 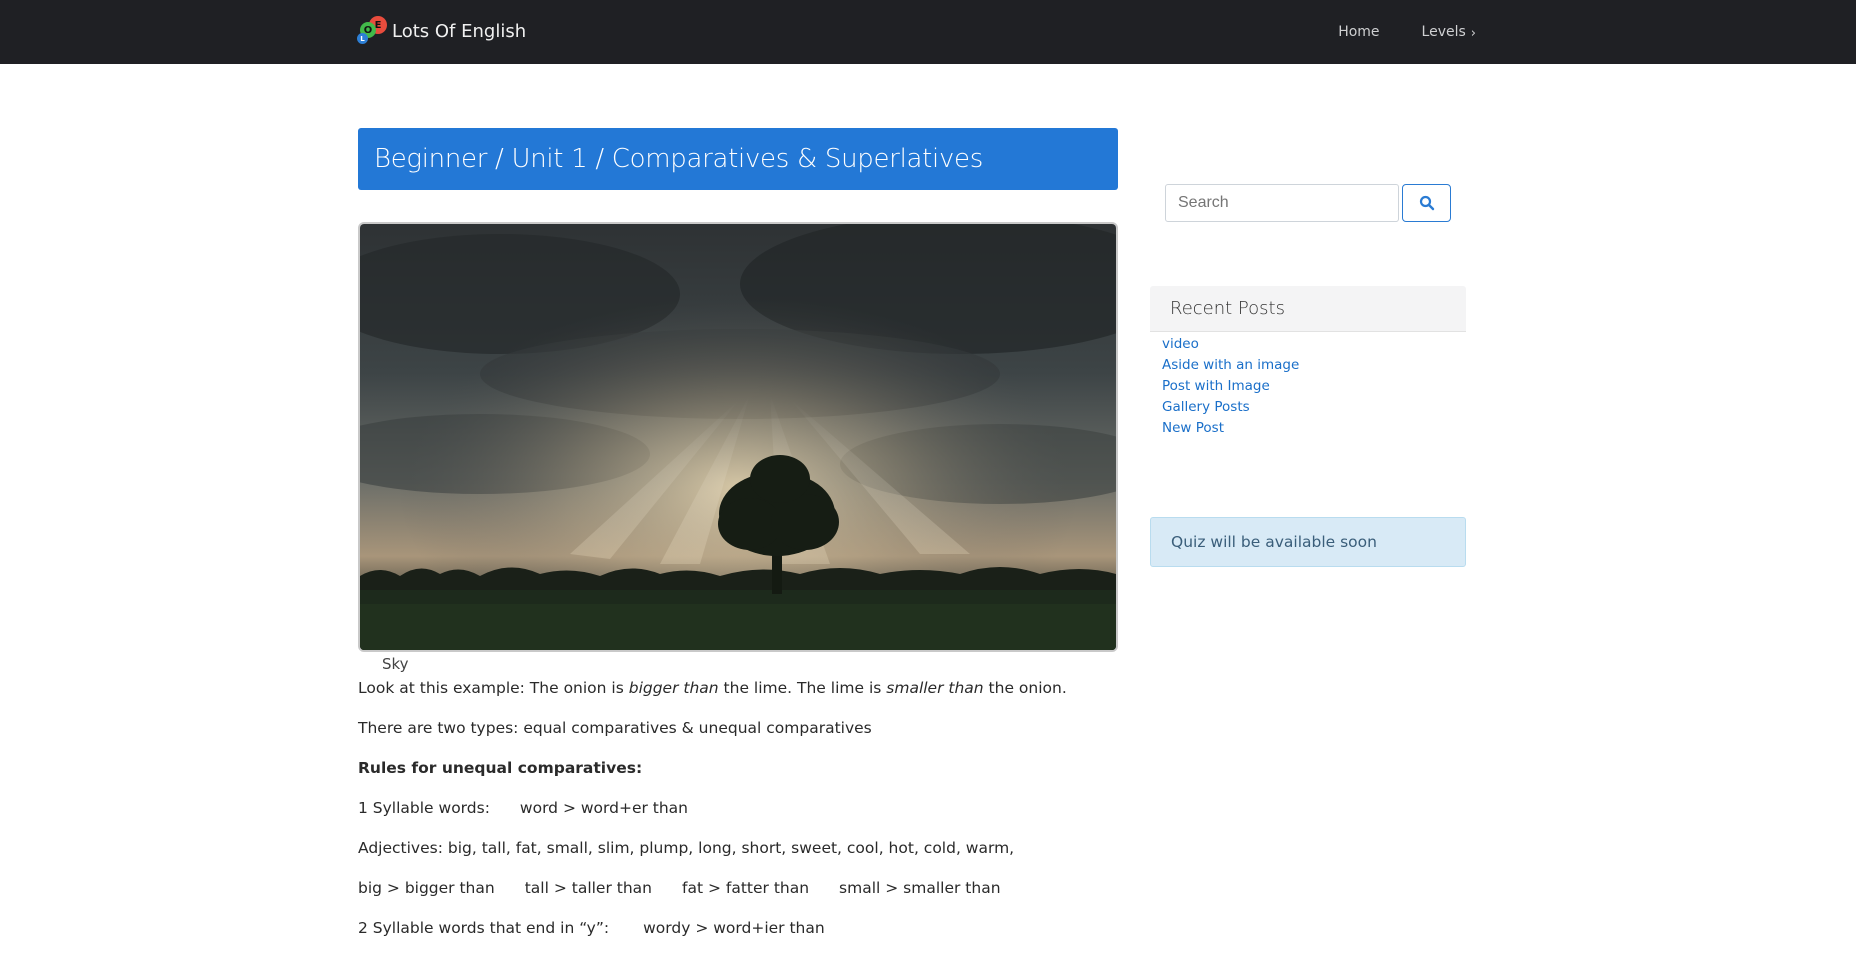 I want to click on text-segment: fat > fatter than, so click(x=746, y=888).